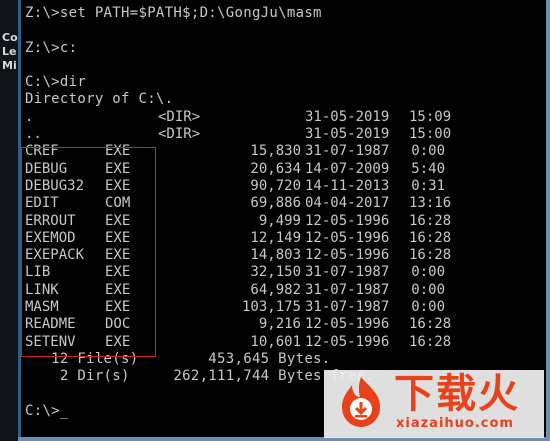 Image resolution: width=550 pixels, height=441 pixels. I want to click on file-size: 15,830, so click(275, 151).